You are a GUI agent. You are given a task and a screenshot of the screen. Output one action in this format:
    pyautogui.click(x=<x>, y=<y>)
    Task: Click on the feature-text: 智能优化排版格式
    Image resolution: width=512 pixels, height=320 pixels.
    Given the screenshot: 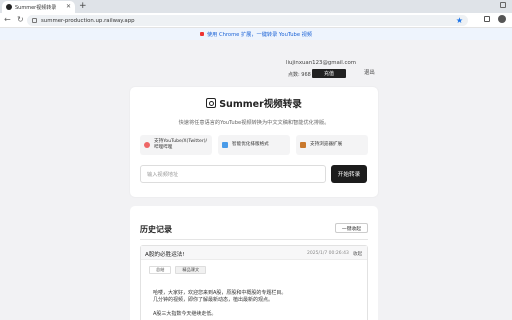 What is the action you would take?
    pyautogui.click(x=250, y=144)
    